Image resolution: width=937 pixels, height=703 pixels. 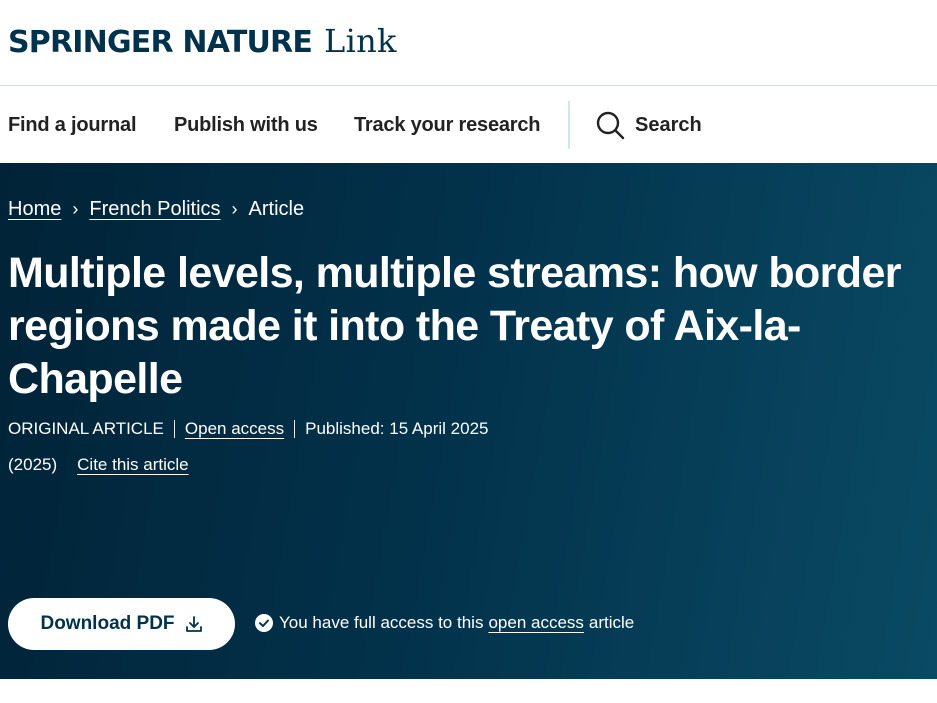 I want to click on breadcrumb: Home › French Politics › Article, so click(x=156, y=209).